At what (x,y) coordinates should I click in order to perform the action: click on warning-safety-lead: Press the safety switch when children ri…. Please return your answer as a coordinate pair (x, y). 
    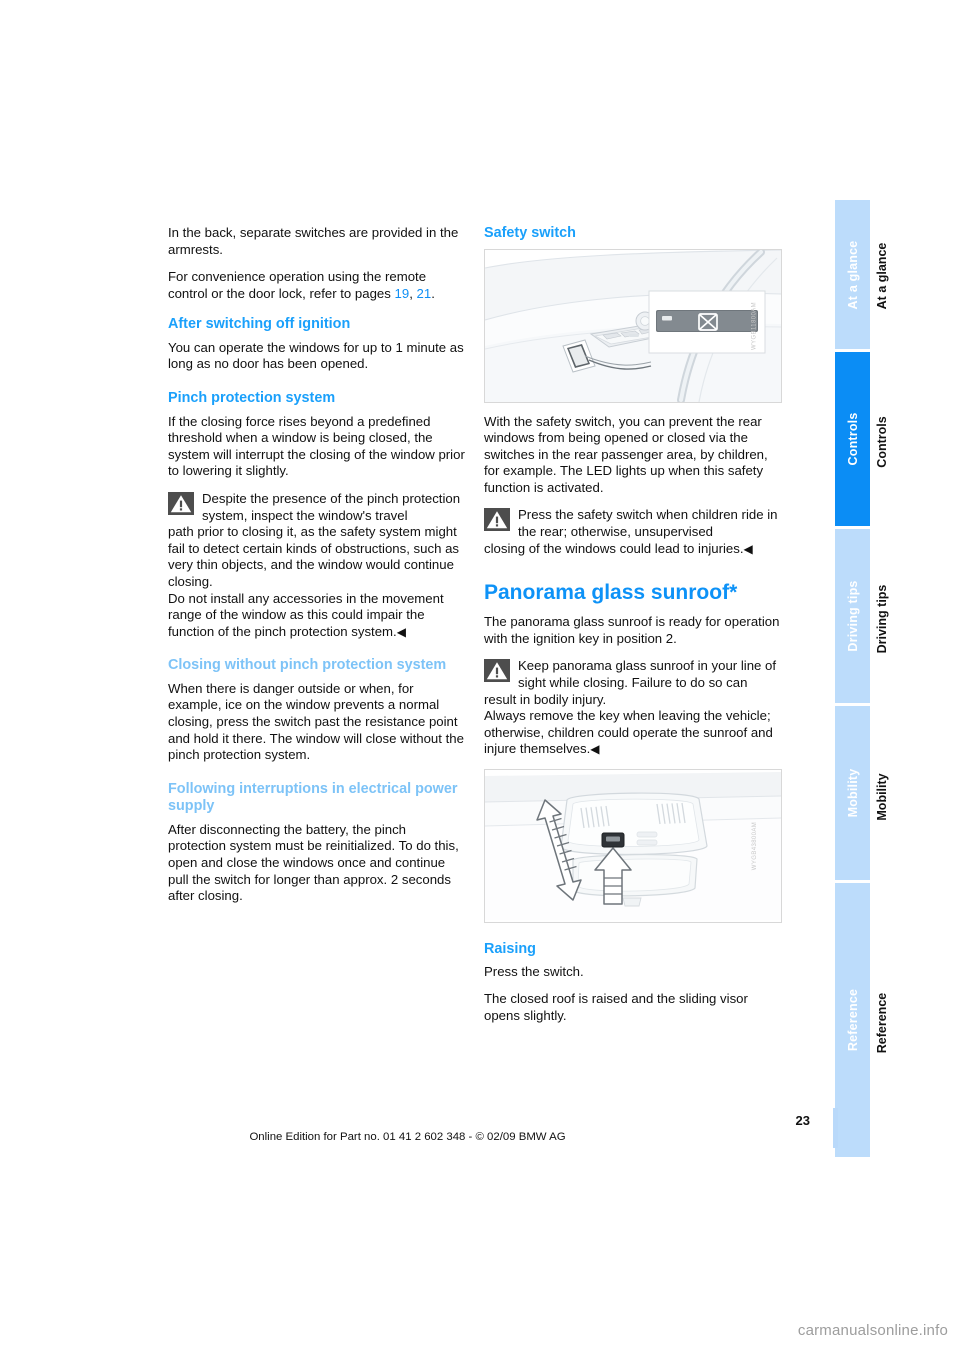
    Looking at the image, I should click on (648, 523).